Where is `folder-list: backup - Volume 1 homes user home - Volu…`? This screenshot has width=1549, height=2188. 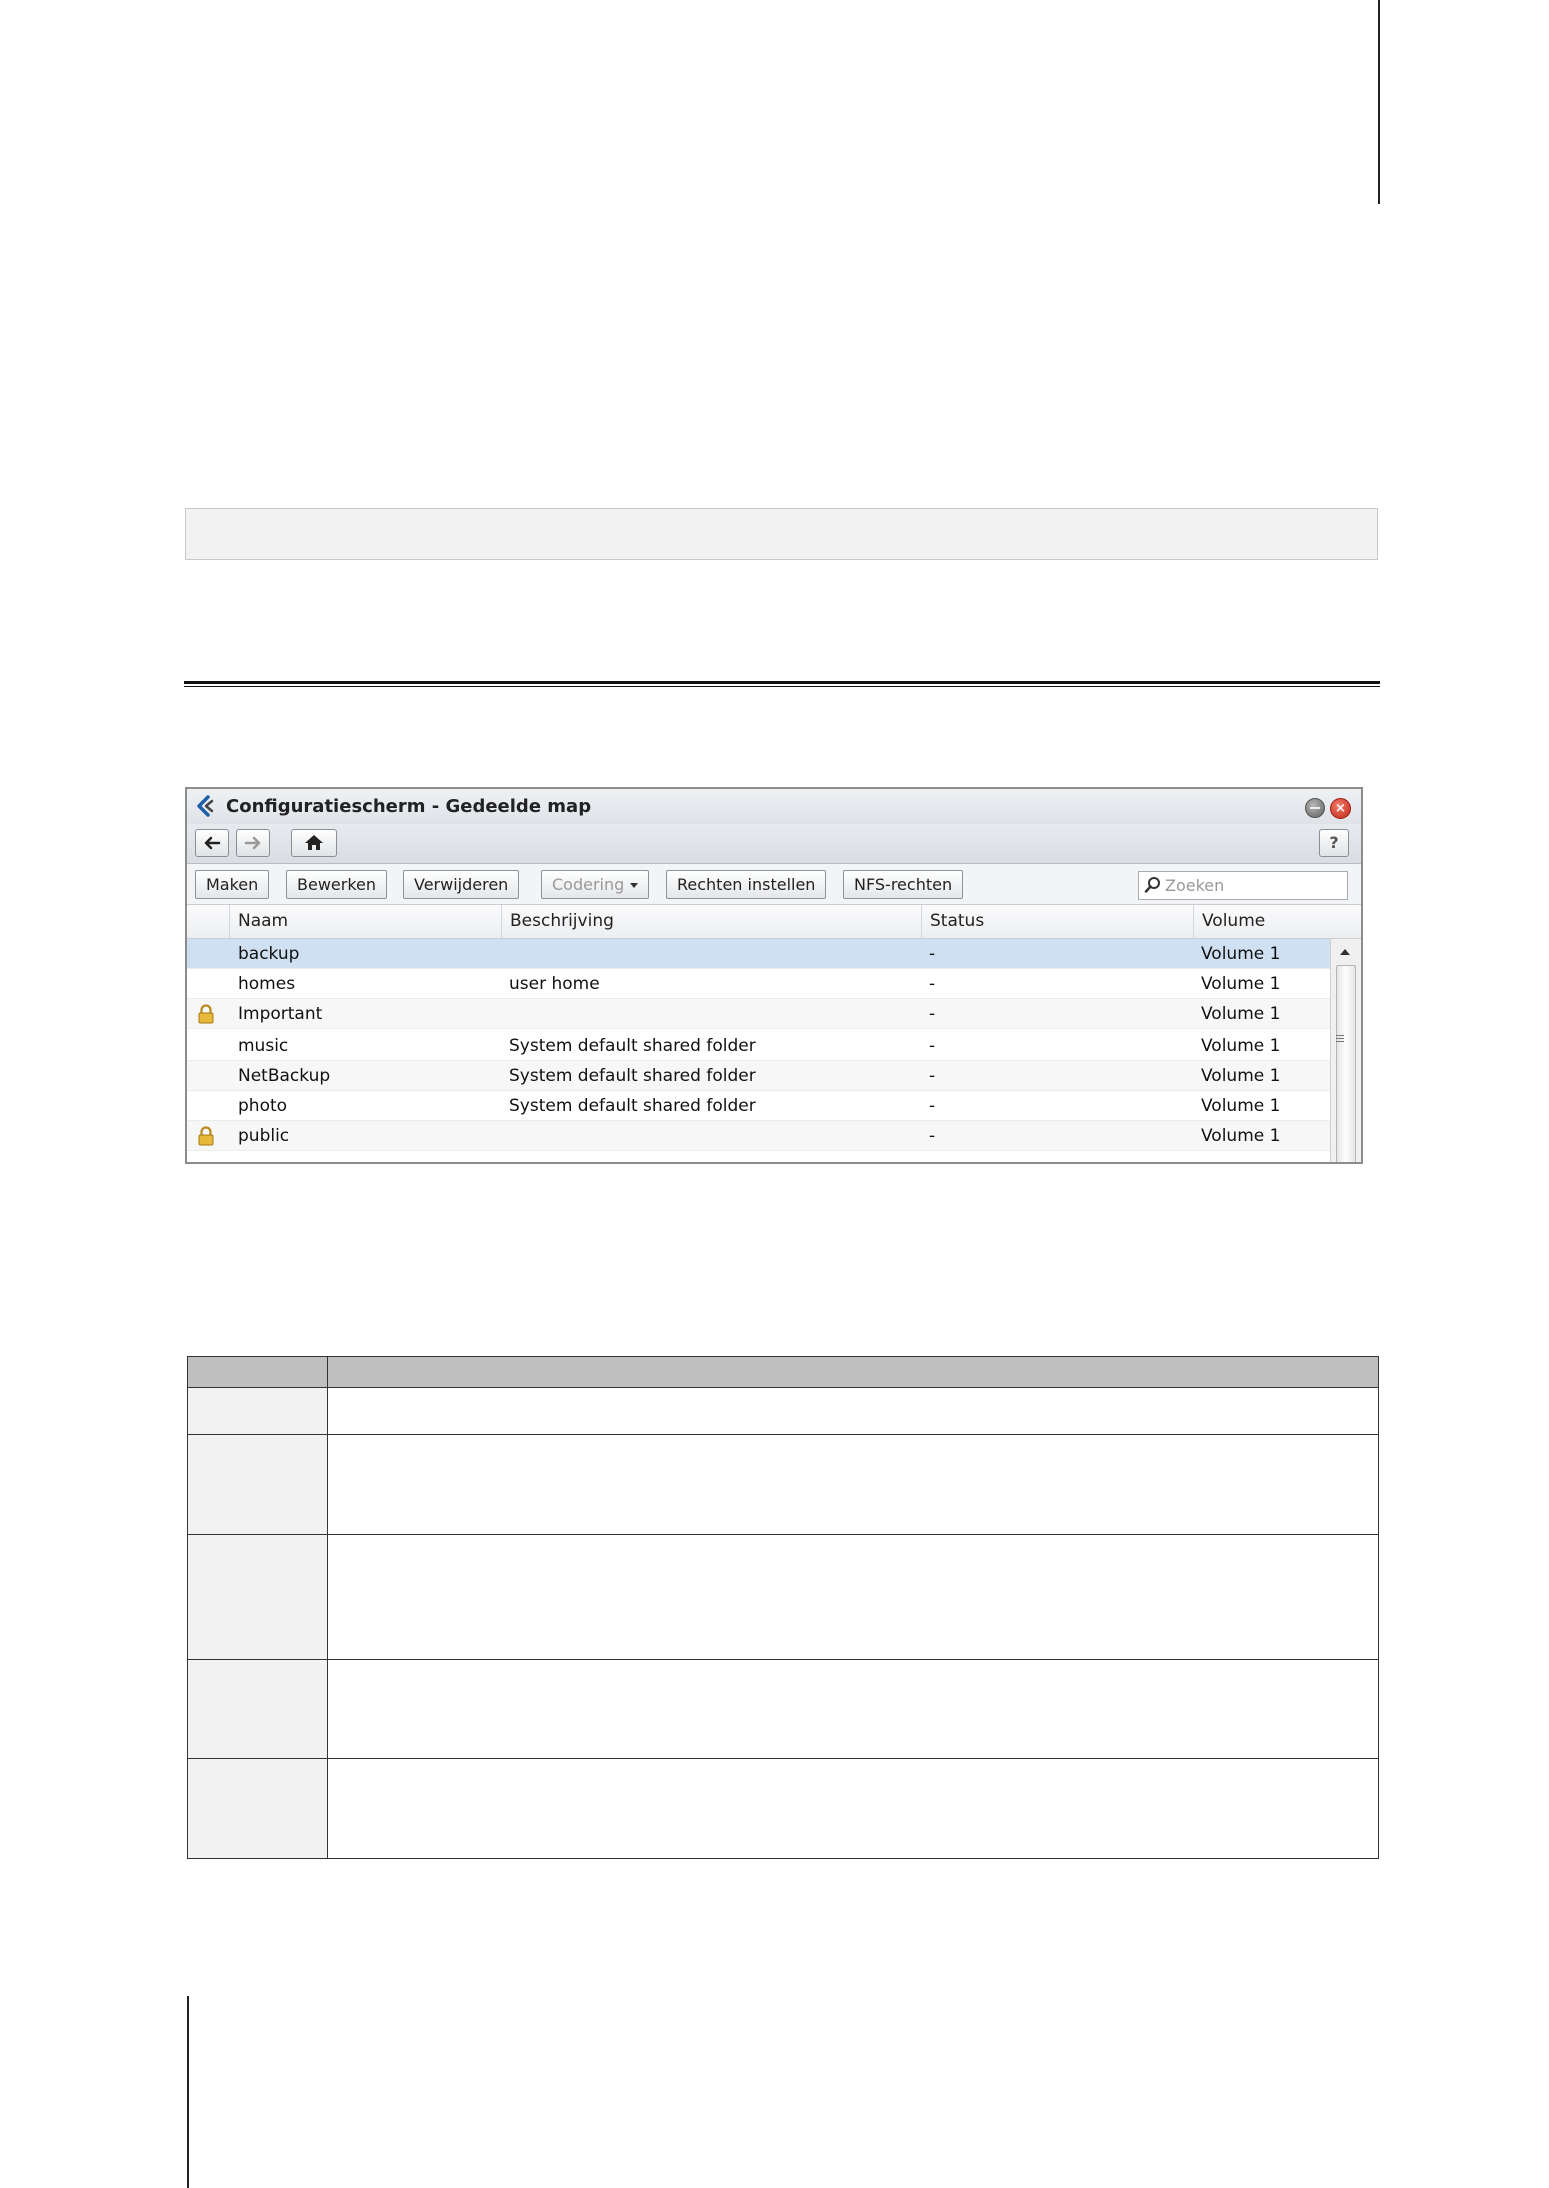
folder-list: backup - Volume 1 homes user home - Volu… is located at coordinates (759, 1050).